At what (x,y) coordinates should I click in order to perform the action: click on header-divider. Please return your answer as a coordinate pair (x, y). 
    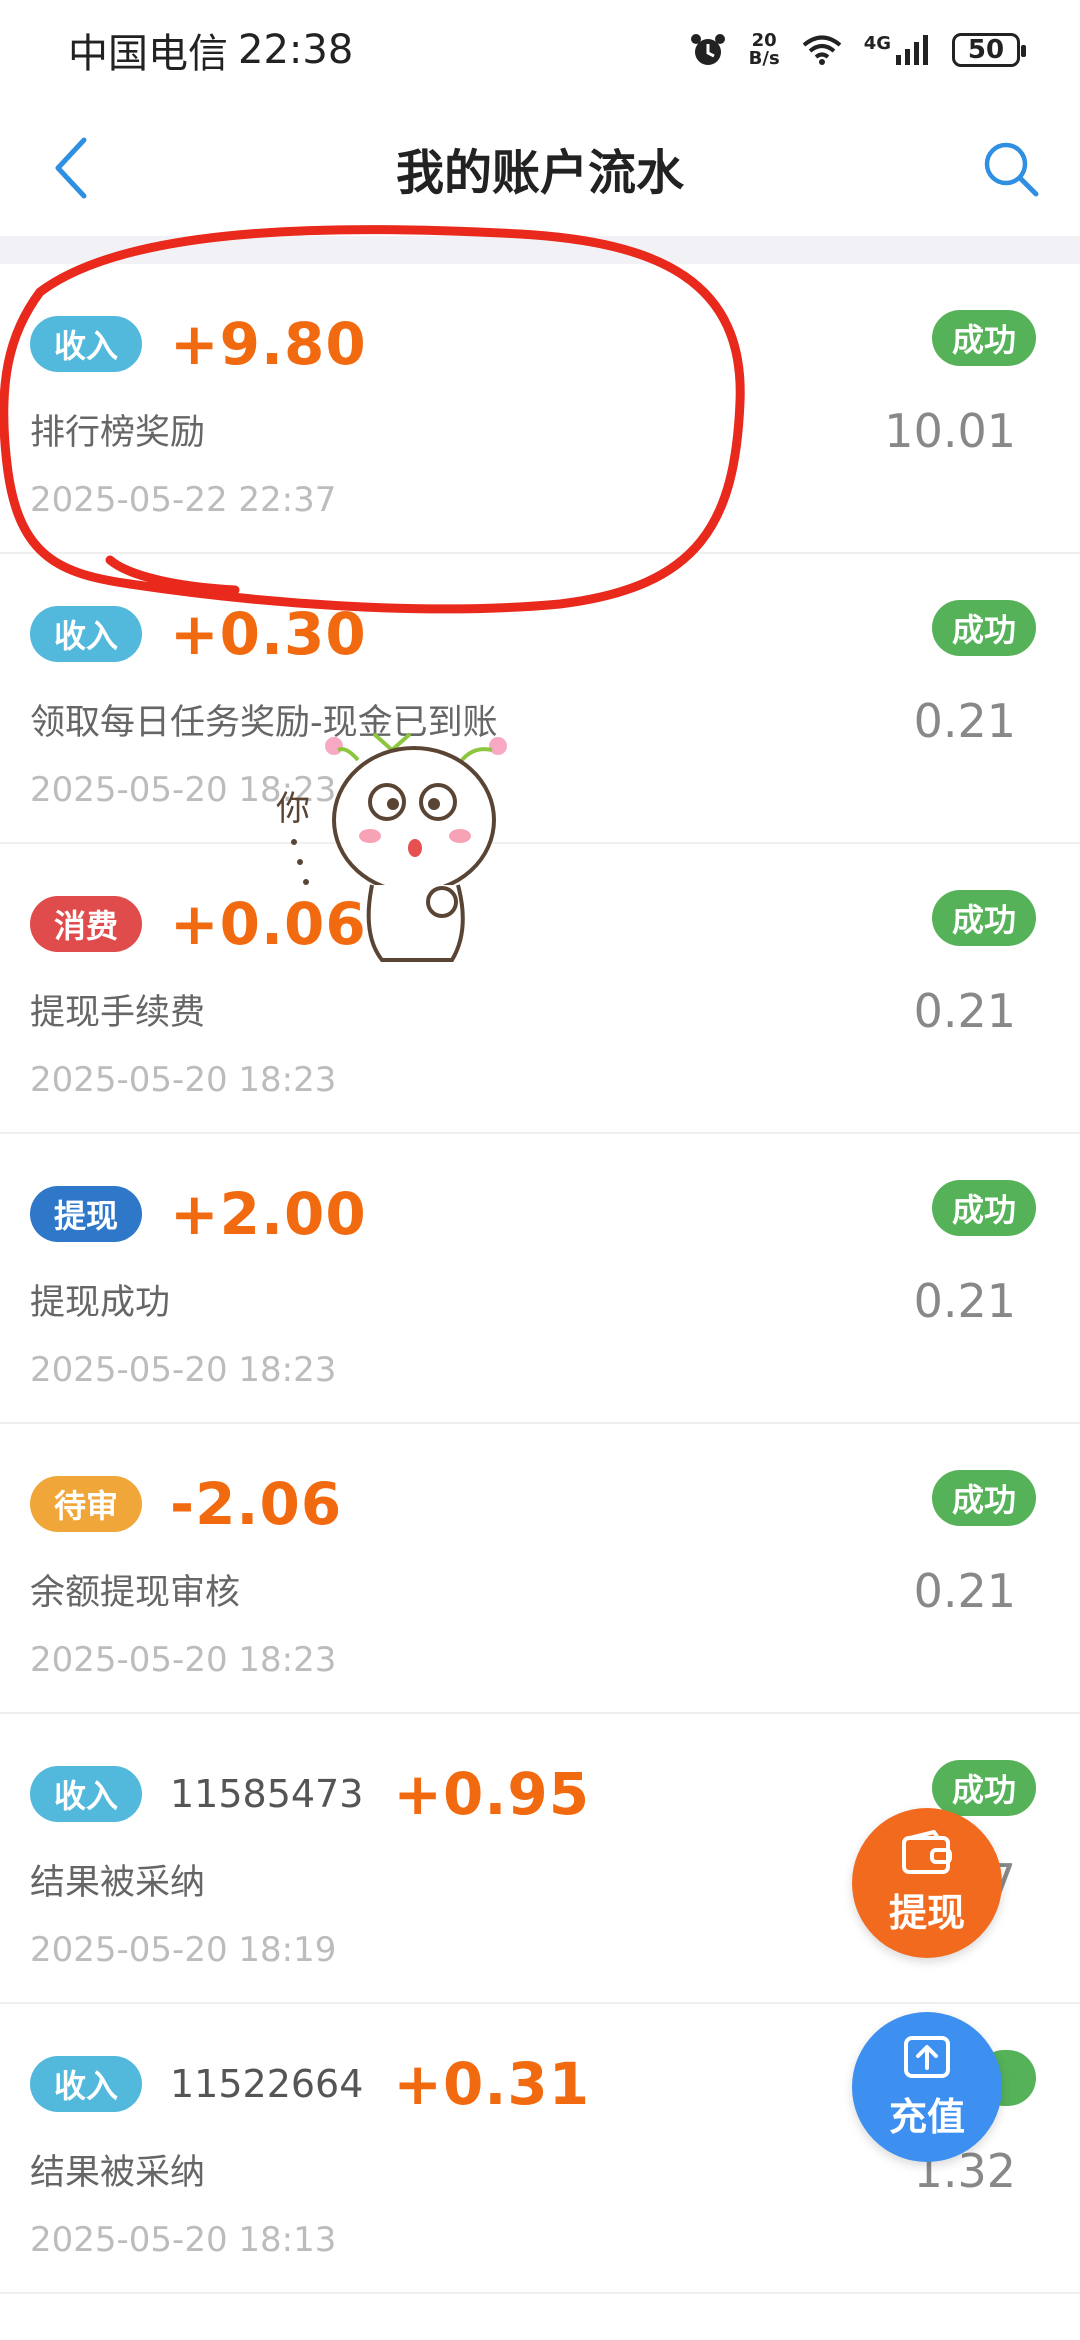
    Looking at the image, I should click on (540, 250).